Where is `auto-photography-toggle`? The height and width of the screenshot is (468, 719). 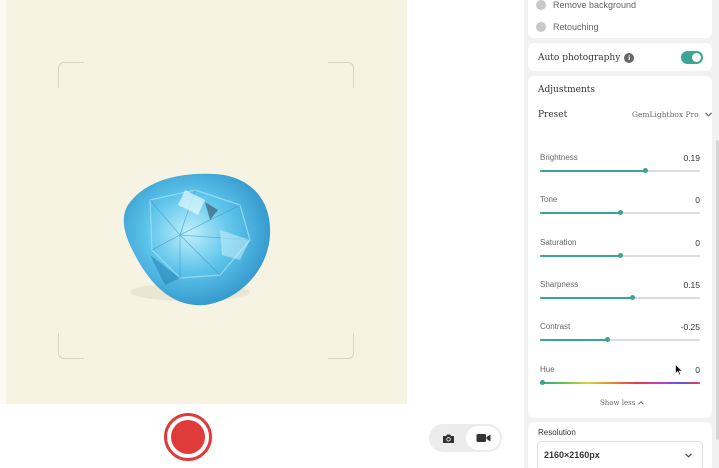 auto-photography-toggle is located at coordinates (692, 57).